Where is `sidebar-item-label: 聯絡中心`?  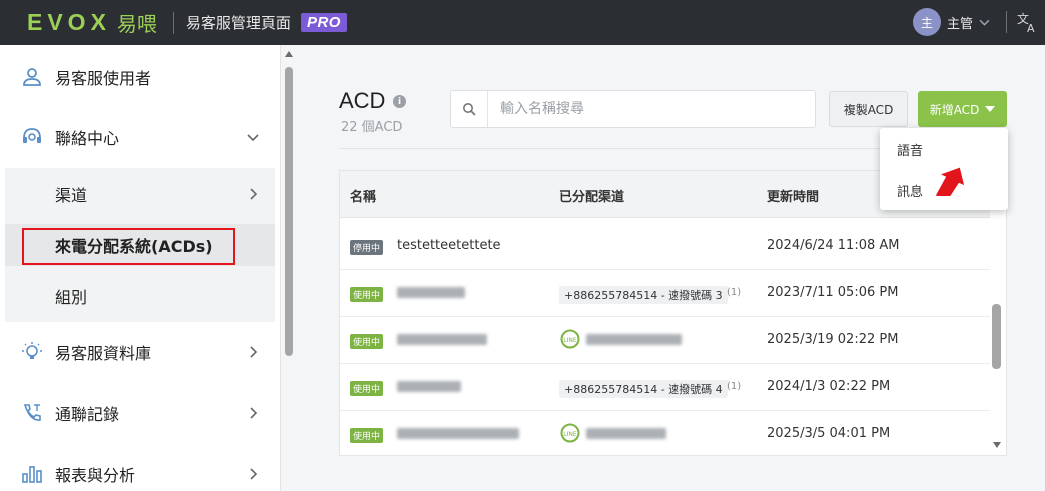 sidebar-item-label: 聯絡中心 is located at coordinates (87, 138).